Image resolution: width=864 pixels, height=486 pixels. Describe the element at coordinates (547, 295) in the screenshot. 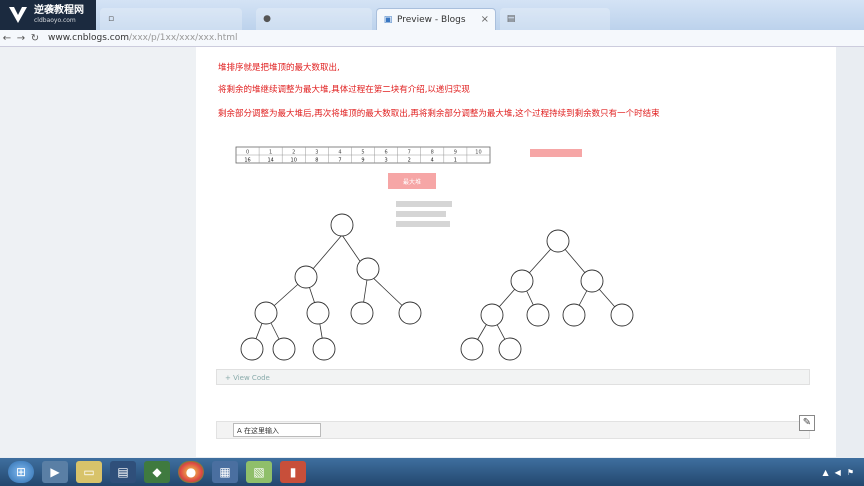

I see `right-heap-tree` at that location.